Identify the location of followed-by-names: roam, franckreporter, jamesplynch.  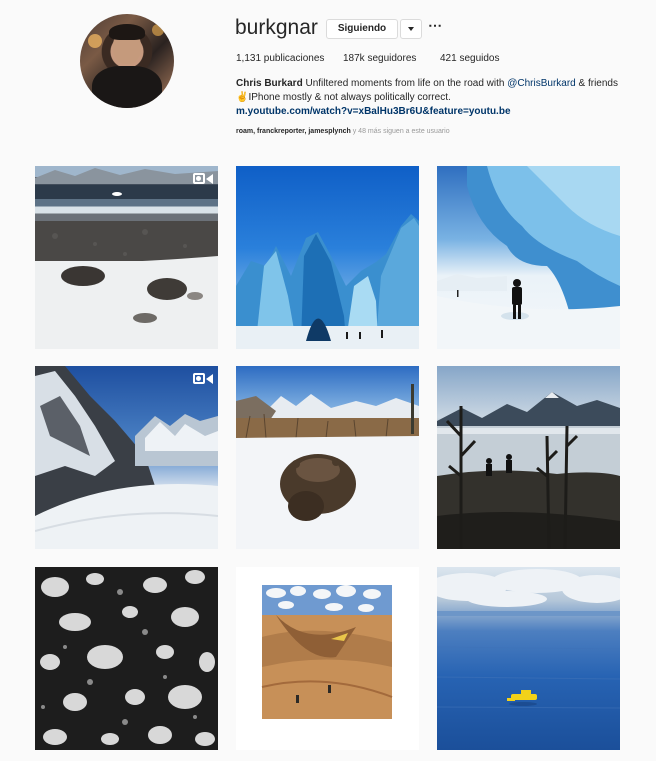
(293, 131).